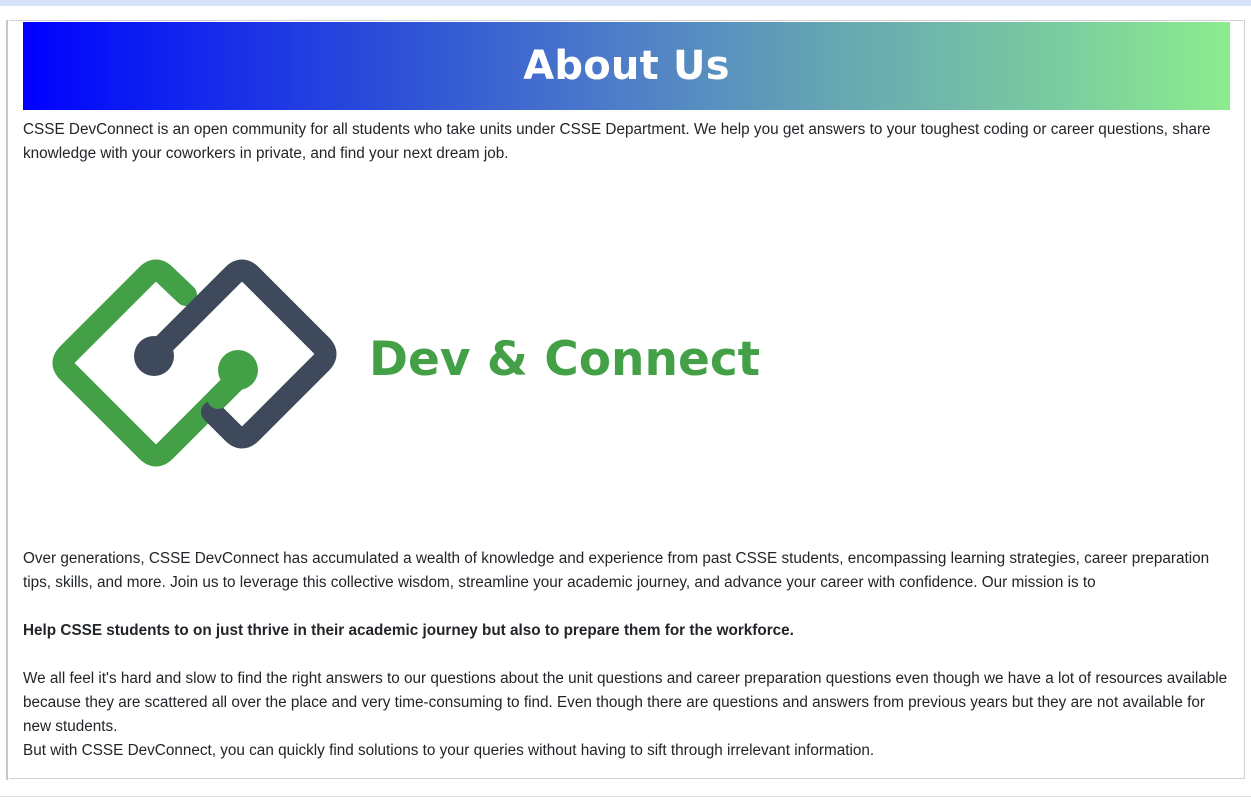 The image size is (1251, 806). I want to click on browser-top-strip, so click(625, 3).